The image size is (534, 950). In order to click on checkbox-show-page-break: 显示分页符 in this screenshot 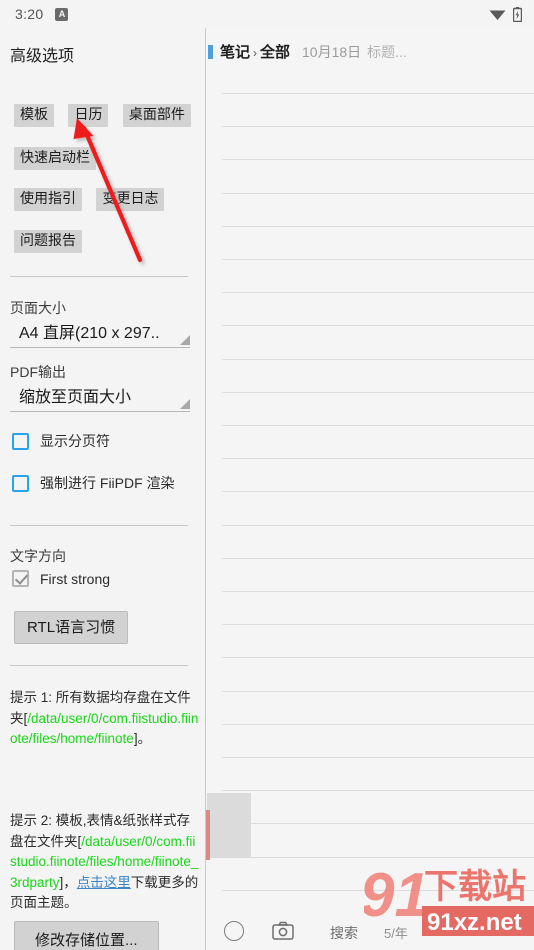, I will do `click(61, 441)`.